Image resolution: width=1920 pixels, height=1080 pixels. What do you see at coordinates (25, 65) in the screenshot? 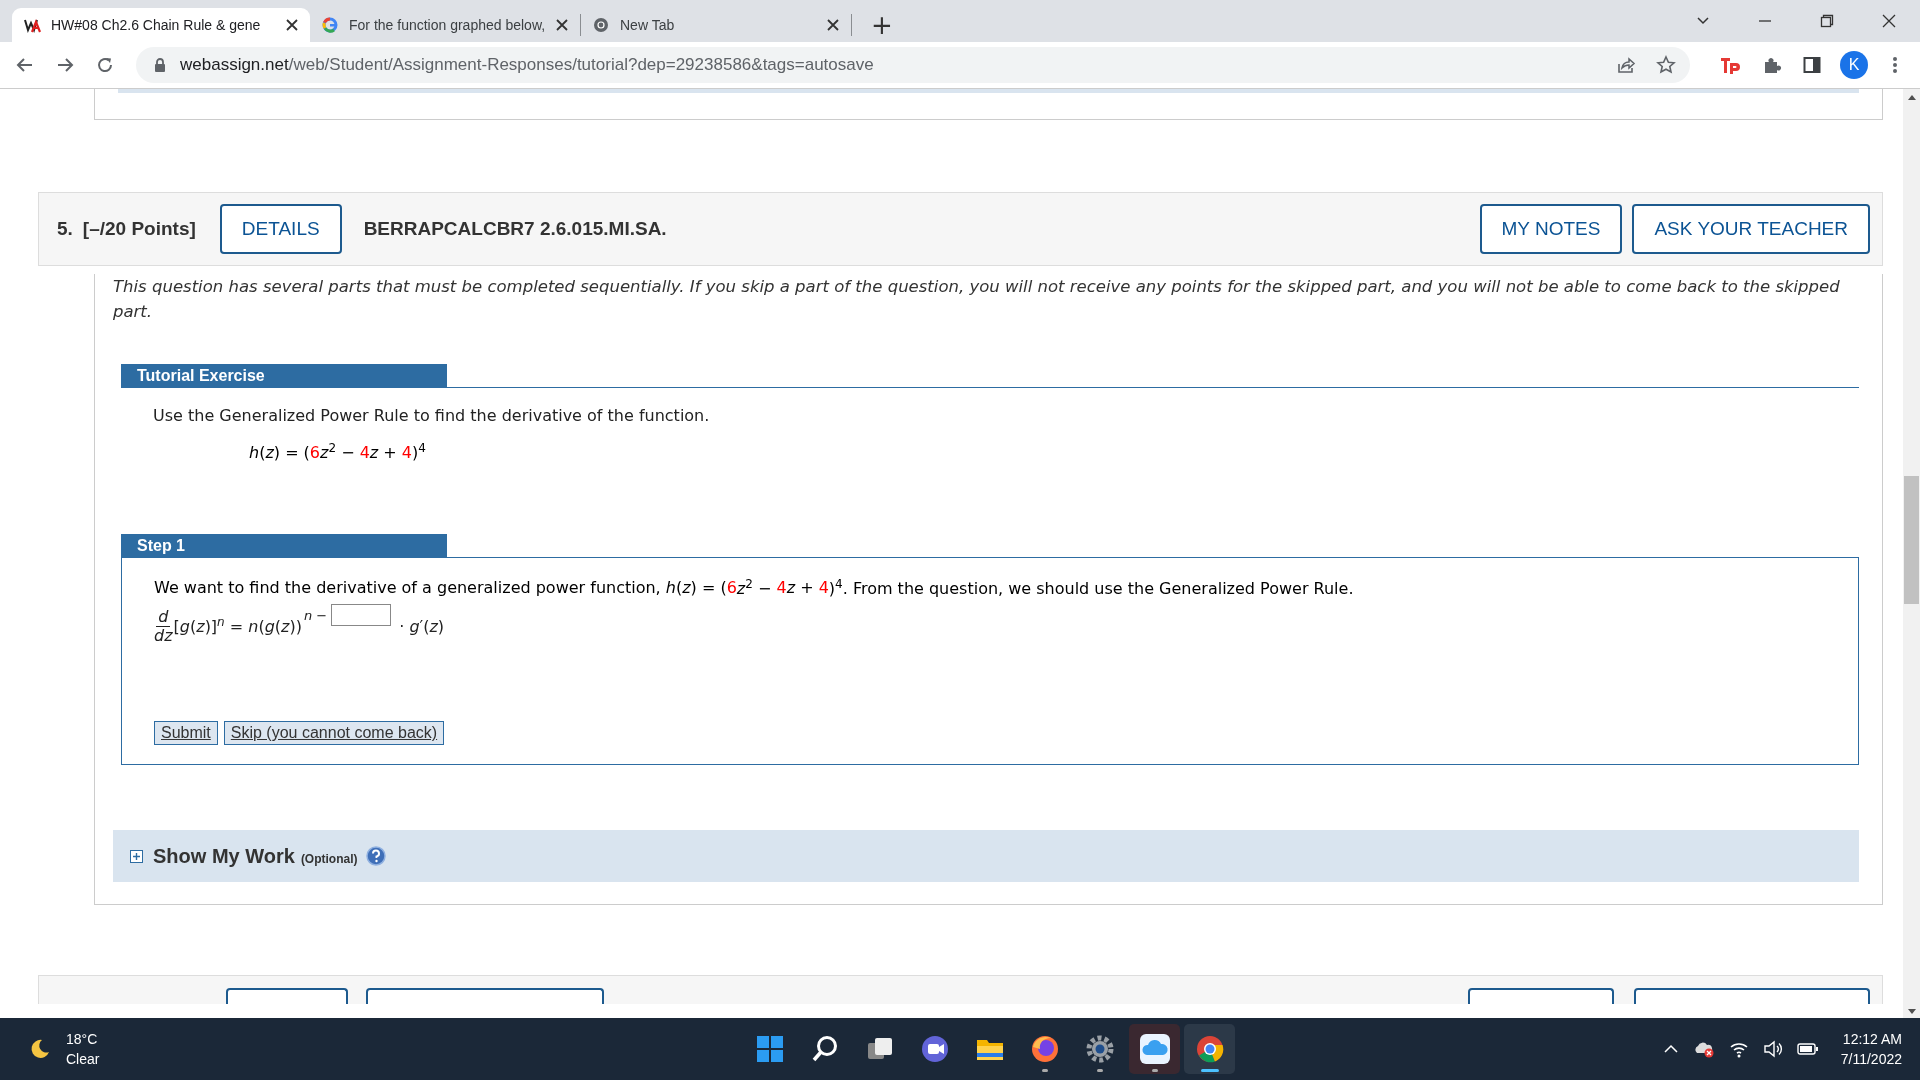
I see `back-arrow-icon` at bounding box center [25, 65].